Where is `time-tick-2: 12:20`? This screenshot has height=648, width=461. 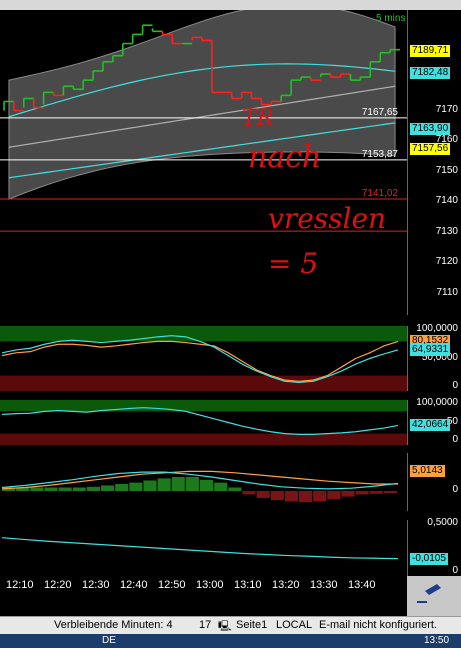
time-tick-2: 12:20 is located at coordinates (58, 585).